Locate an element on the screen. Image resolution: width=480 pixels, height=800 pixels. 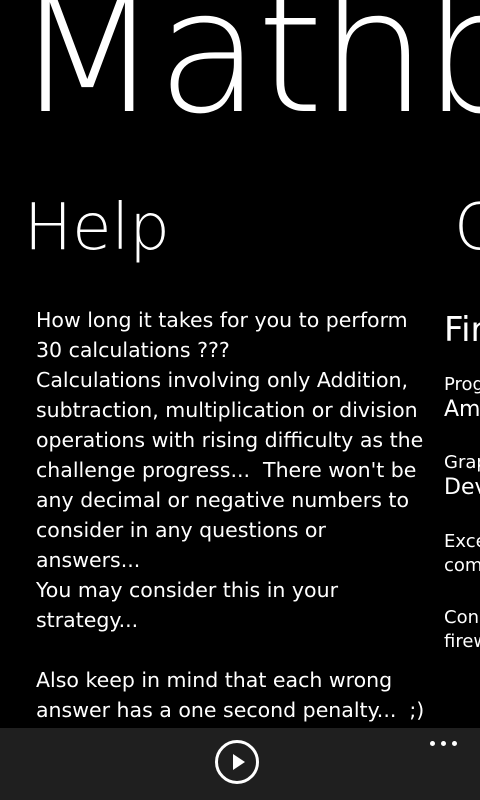
play-button is located at coordinates (237, 762).